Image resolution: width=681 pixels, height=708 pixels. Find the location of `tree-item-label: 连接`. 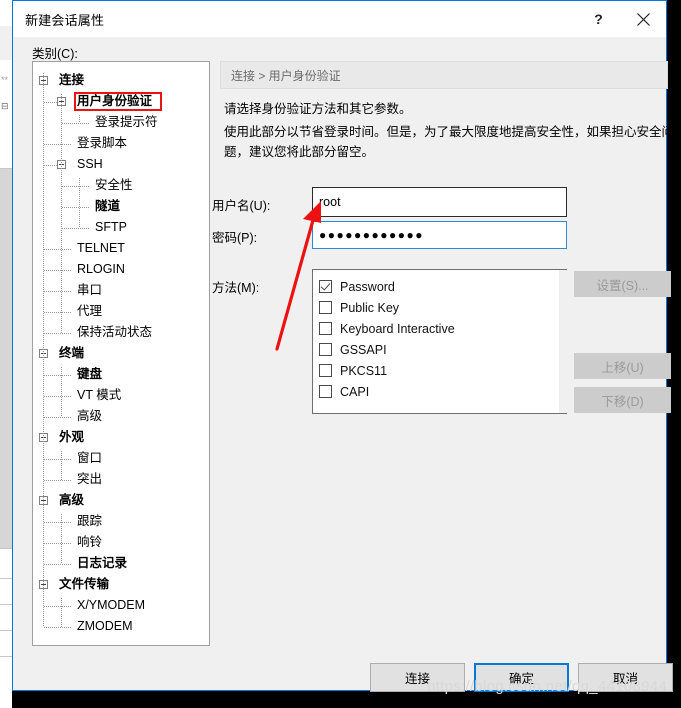

tree-item-label: 连接 is located at coordinates (72, 80).